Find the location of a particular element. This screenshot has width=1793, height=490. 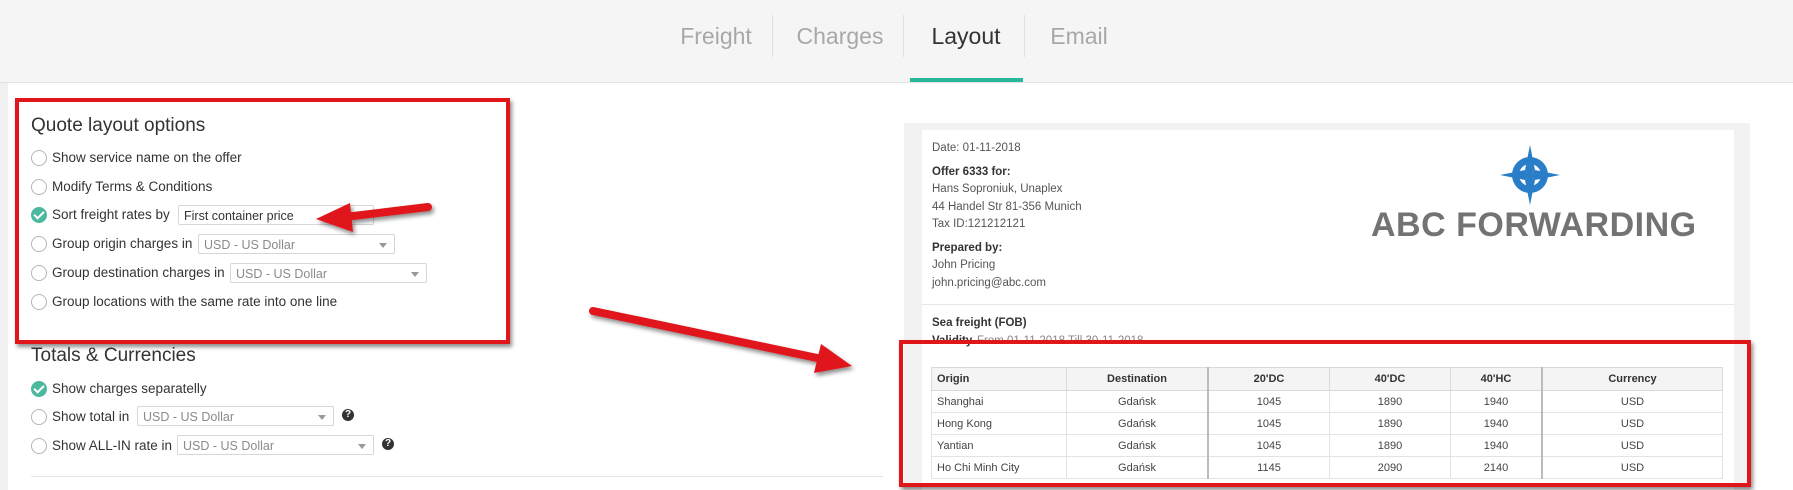

annotation-highlight-box is located at coordinates (1325, 413).